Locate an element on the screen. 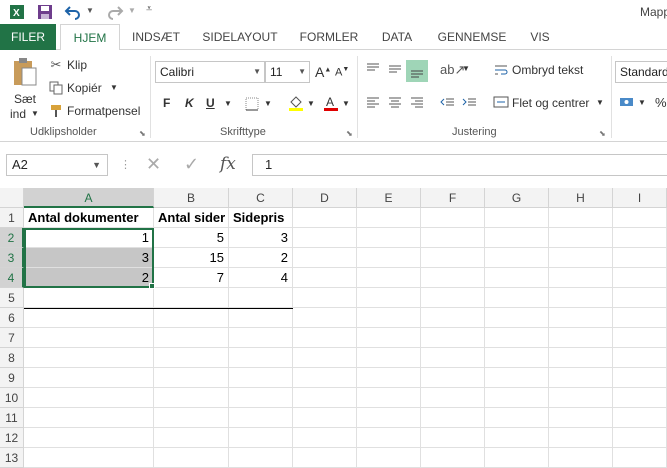 The height and width of the screenshot is (468, 667). cell-a10 is located at coordinates (89, 398).